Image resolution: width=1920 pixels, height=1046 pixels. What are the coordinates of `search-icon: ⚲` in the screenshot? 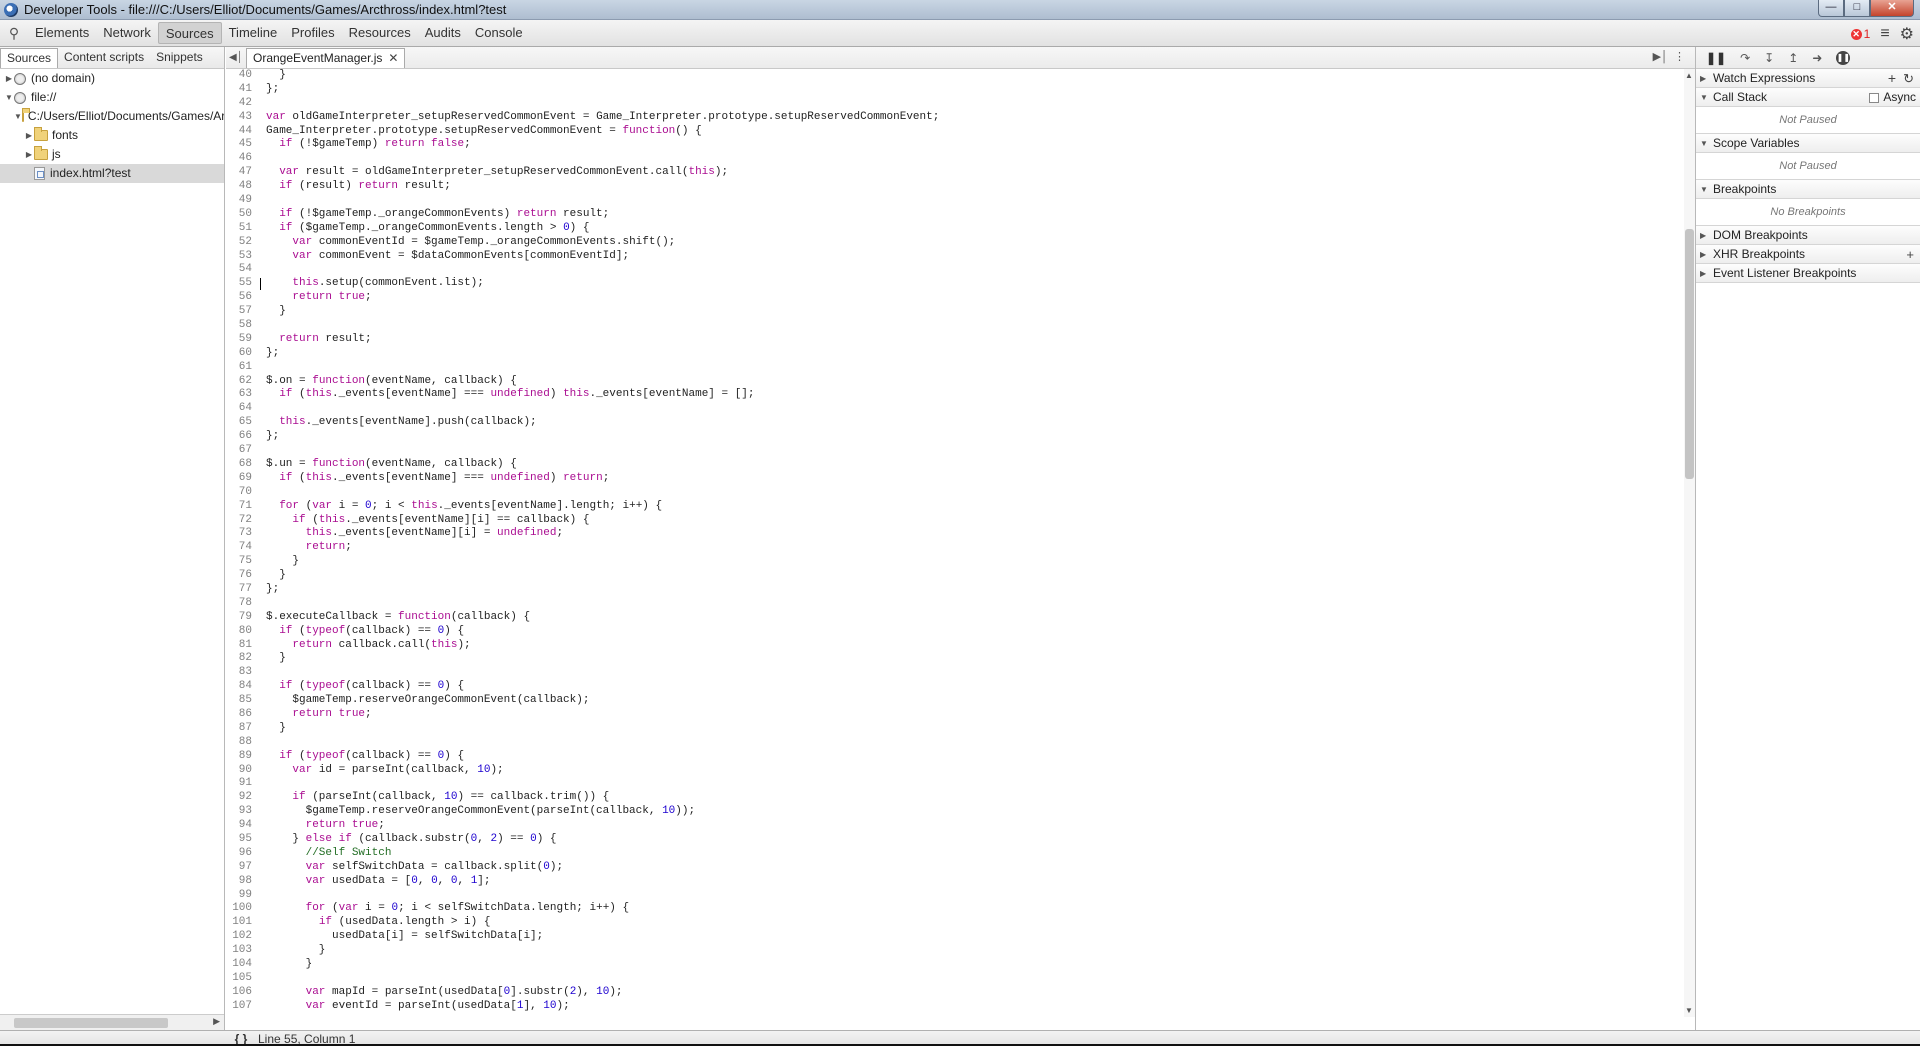 It's located at (14, 33).